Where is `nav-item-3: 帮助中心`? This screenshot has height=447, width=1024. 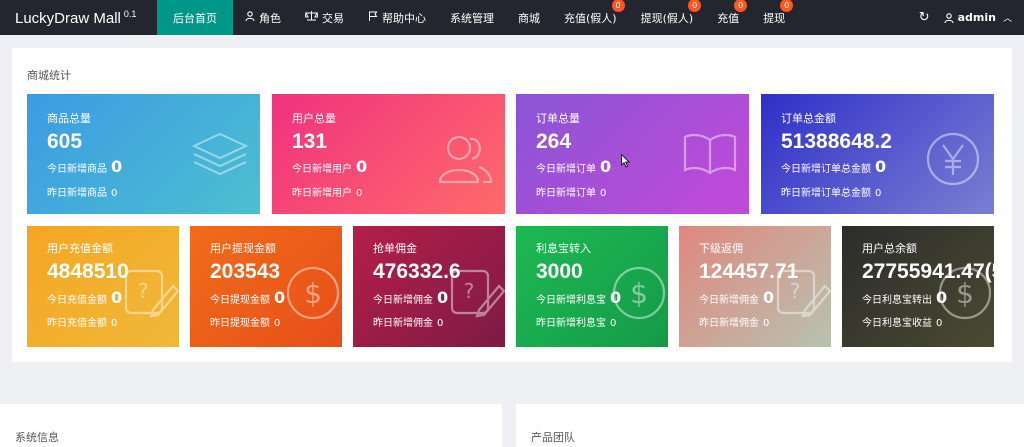
nav-item-3: 帮助中心 is located at coordinates (397, 17).